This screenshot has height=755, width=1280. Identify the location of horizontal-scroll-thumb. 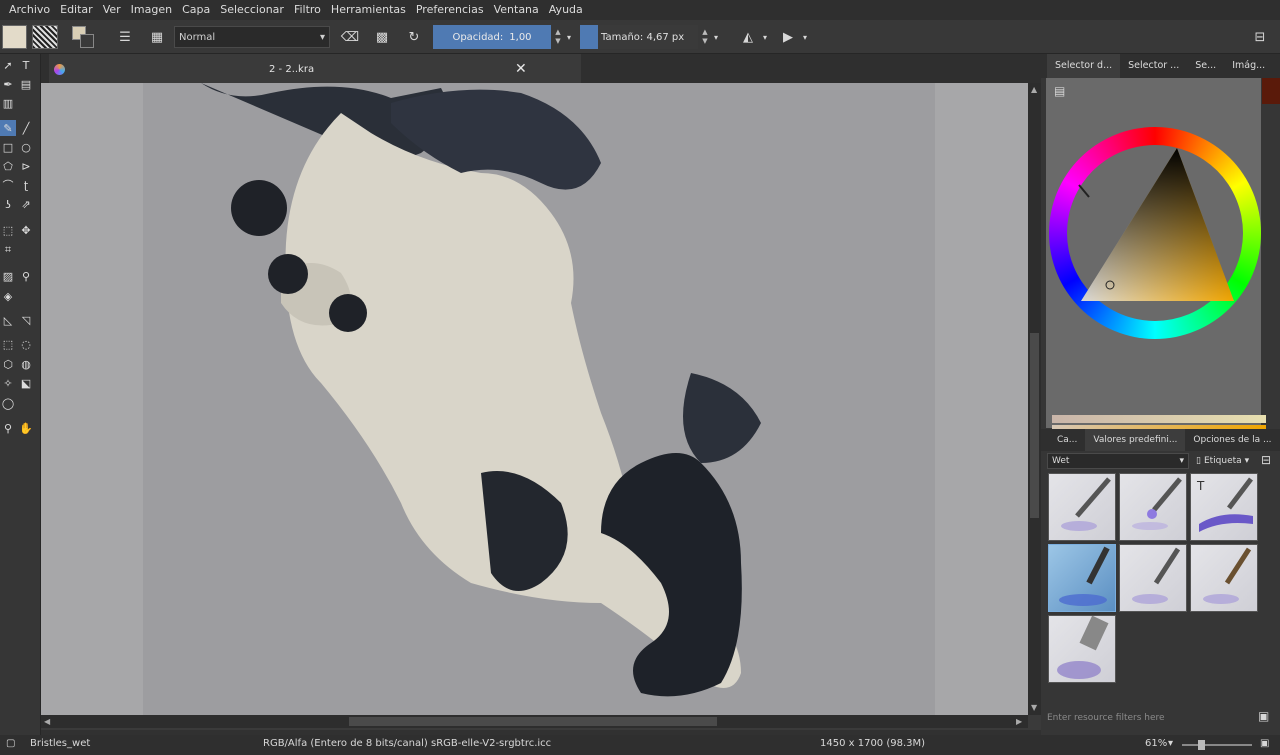
(533, 721).